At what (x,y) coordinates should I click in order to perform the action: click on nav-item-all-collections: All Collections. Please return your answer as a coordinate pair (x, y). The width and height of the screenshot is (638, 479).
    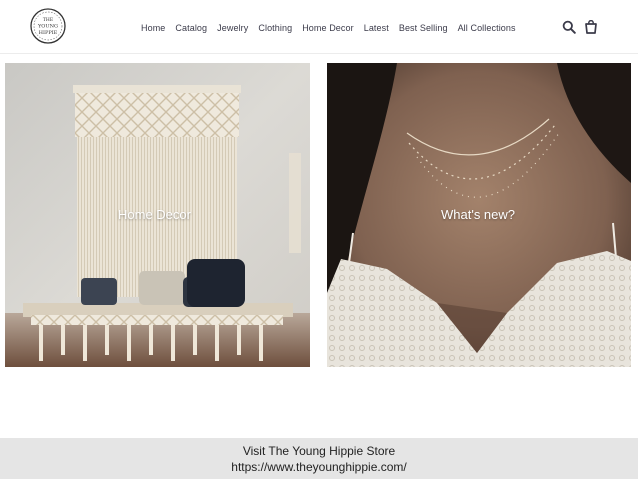
    Looking at the image, I should click on (487, 28).